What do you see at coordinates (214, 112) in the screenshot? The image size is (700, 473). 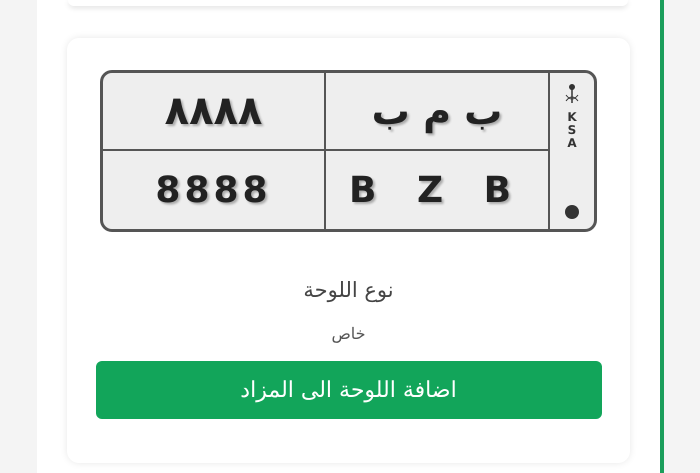 I see `plate-arabic-numbers: ٨٨٨٨` at bounding box center [214, 112].